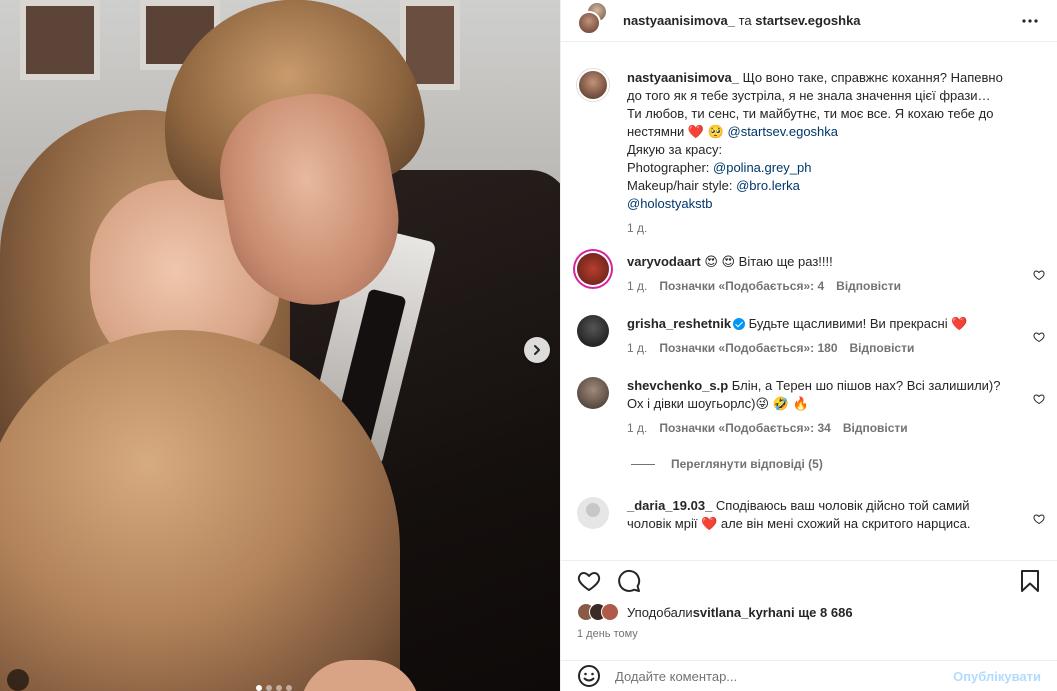 This screenshot has width=1057, height=691. I want to click on likes-summary: Уподобали svitlana_kyrhan і ще 8 686, so click(715, 612).